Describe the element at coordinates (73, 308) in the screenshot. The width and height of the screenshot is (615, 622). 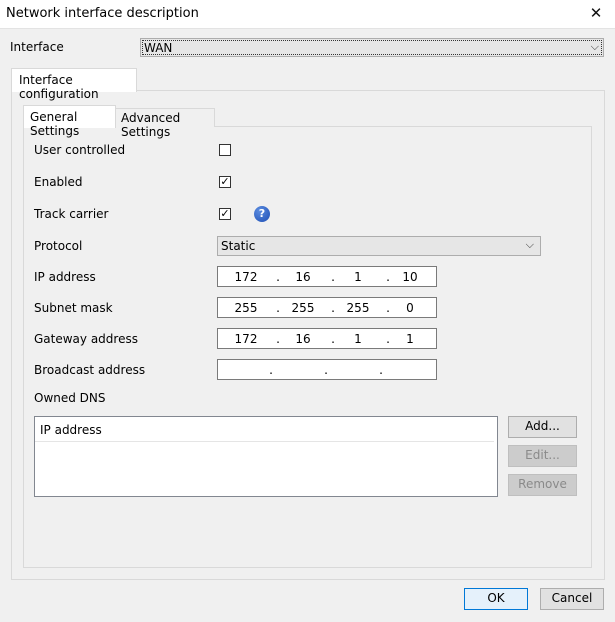
I see `subnet-mask-label: Subnet mask` at that location.